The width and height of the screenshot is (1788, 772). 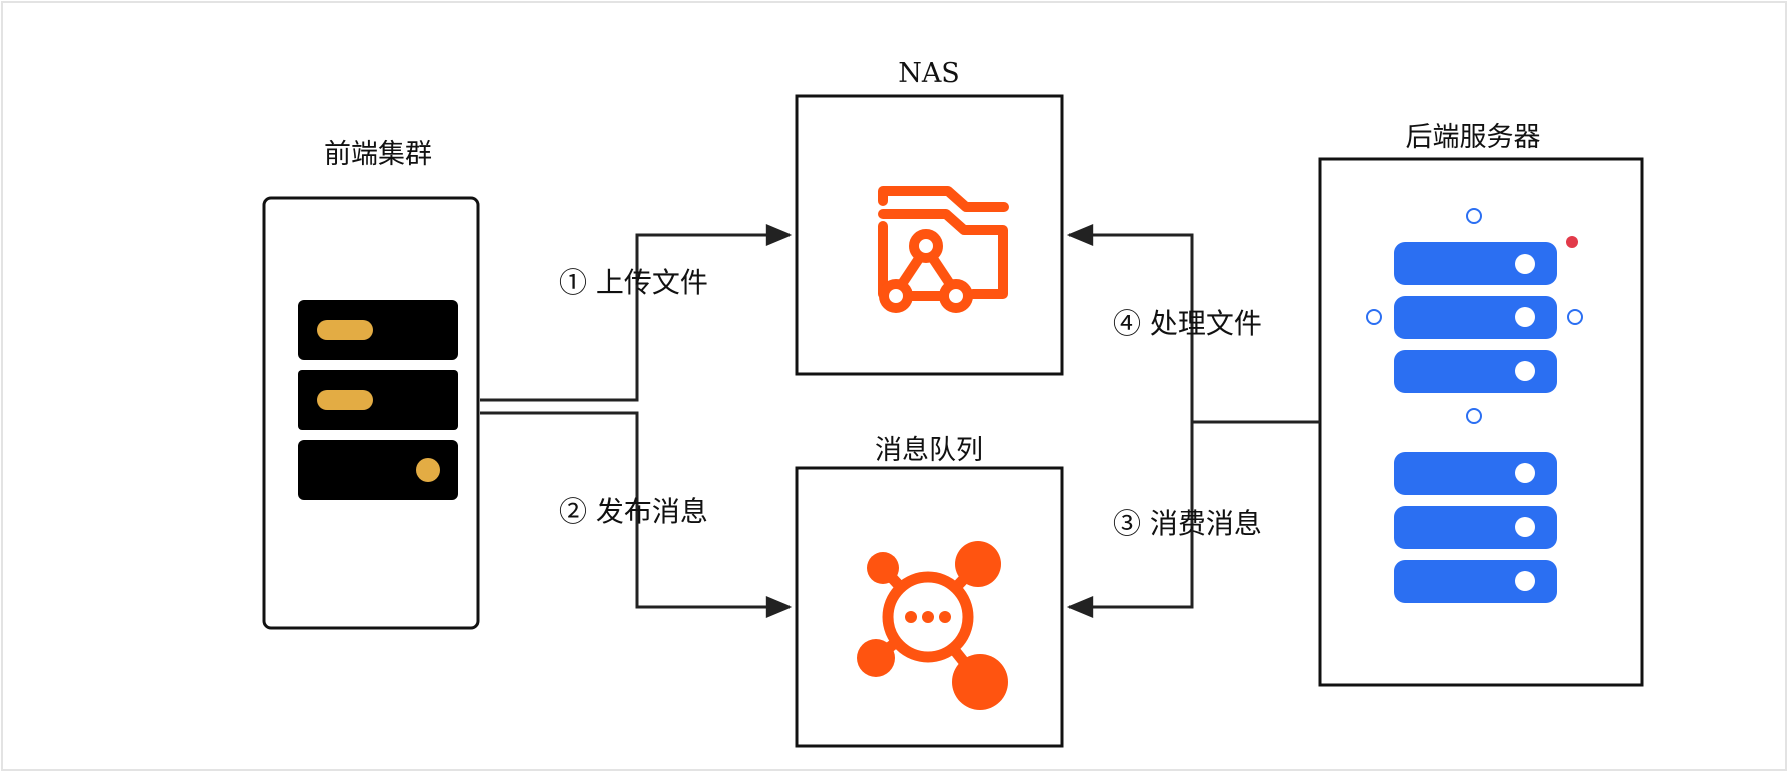 I want to click on status-dot-icon, so click(x=1572, y=242).